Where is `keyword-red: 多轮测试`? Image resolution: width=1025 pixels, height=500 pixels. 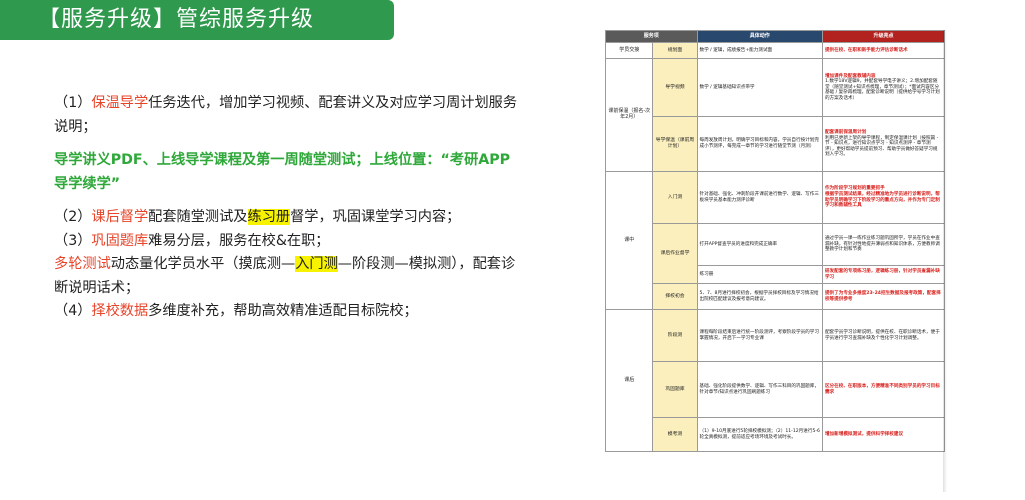 keyword-red: 多轮测试 is located at coordinates (82, 264).